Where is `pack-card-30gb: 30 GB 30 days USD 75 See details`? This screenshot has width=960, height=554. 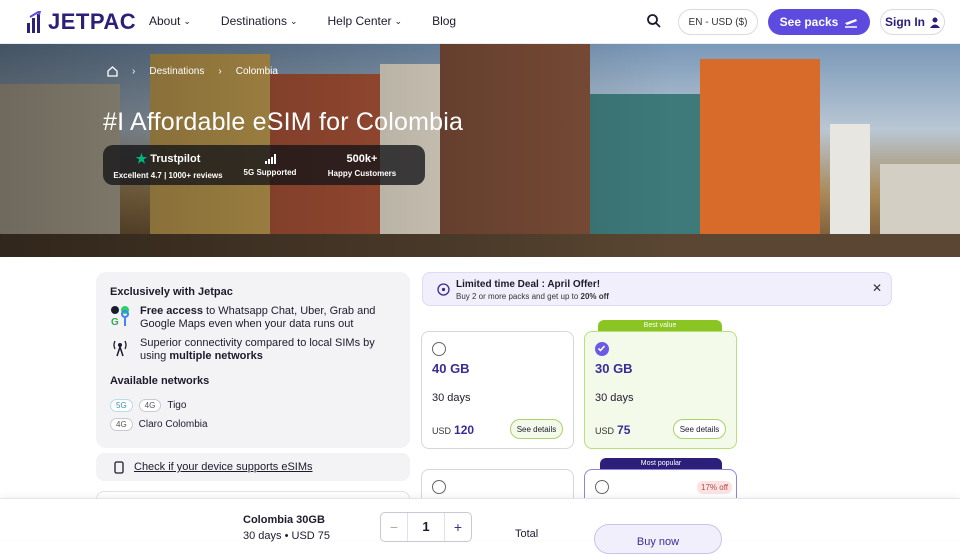 pack-card-30gb: 30 GB 30 days USD 75 See details is located at coordinates (660, 390).